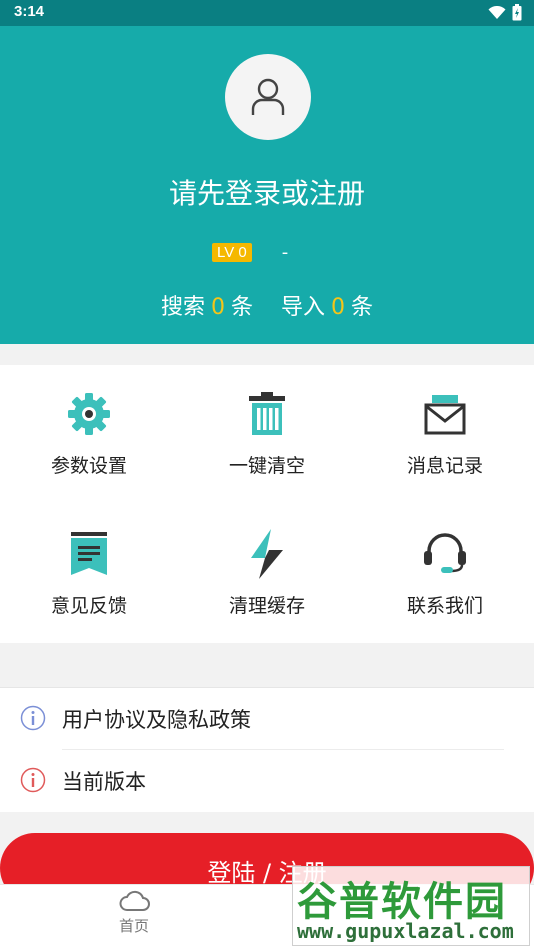 The width and height of the screenshot is (534, 950). I want to click on mail-icon, so click(445, 415).